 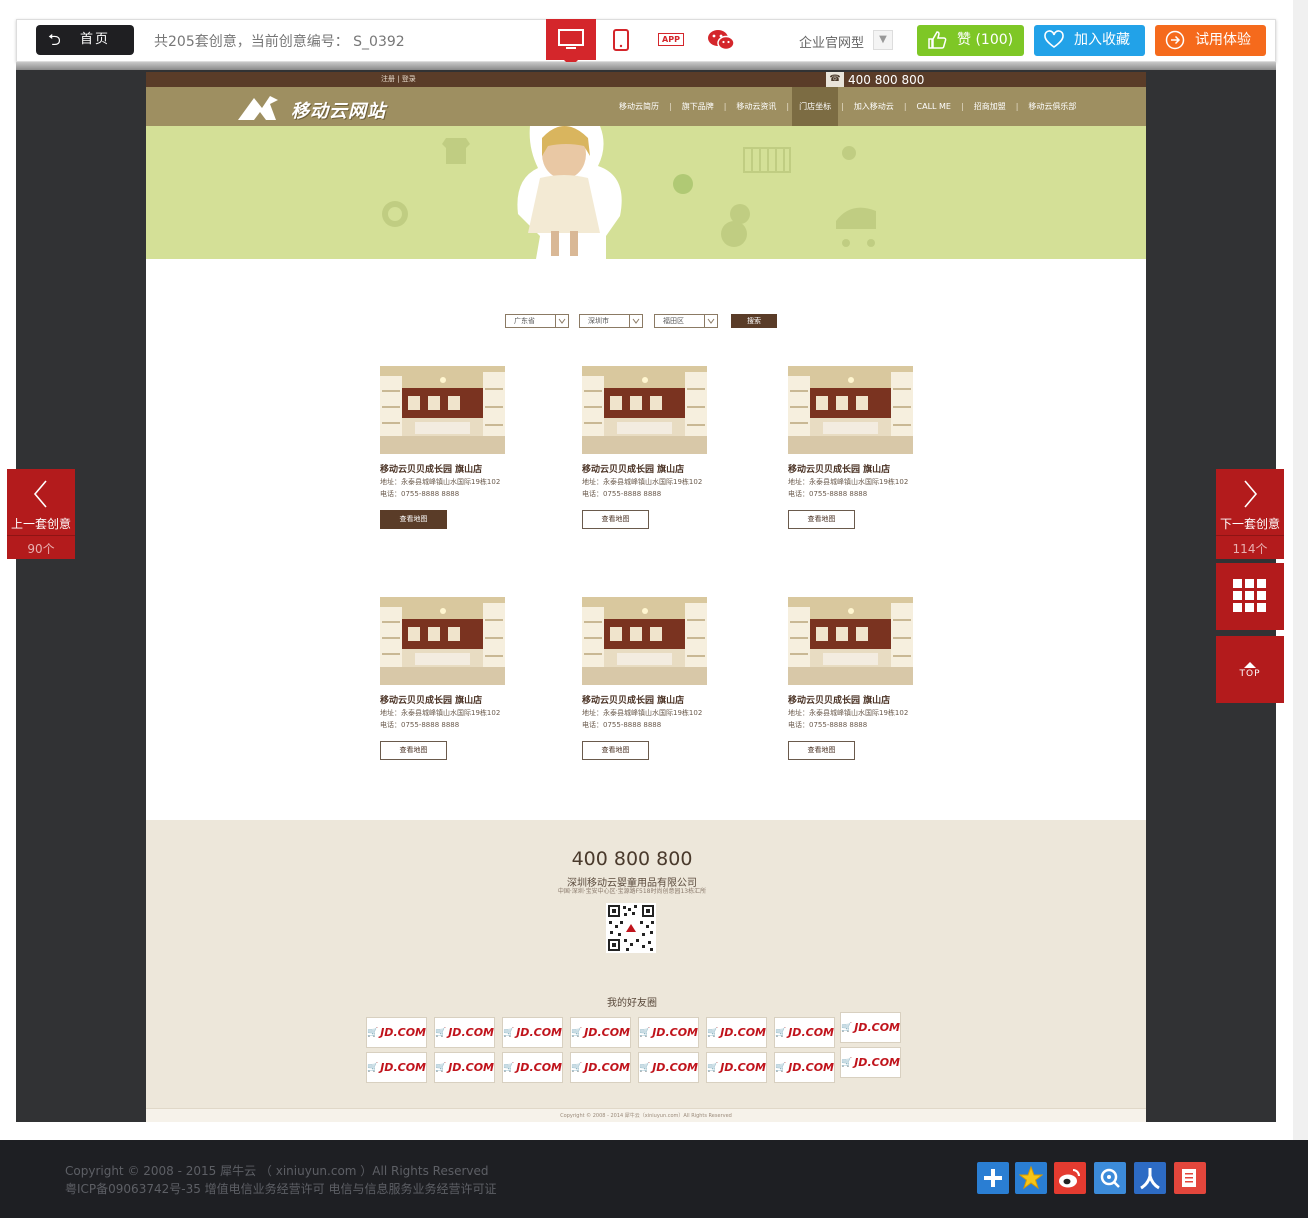 I want to click on desktop-icon, so click(x=571, y=38).